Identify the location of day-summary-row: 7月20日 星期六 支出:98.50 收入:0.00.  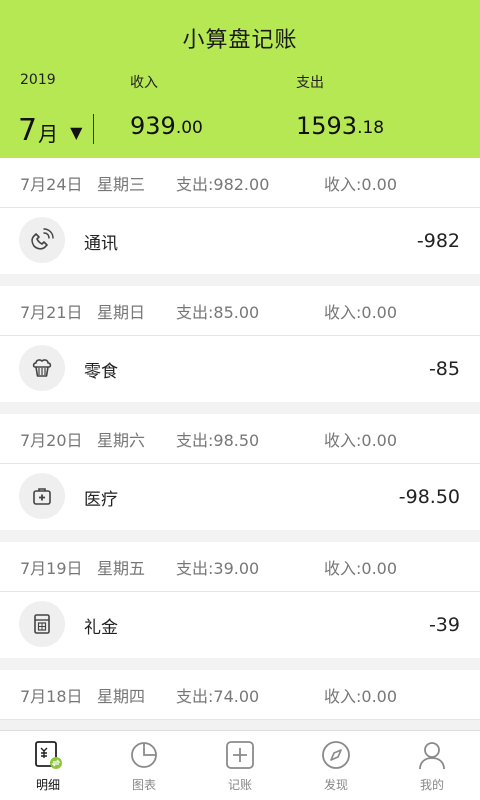
(240, 439).